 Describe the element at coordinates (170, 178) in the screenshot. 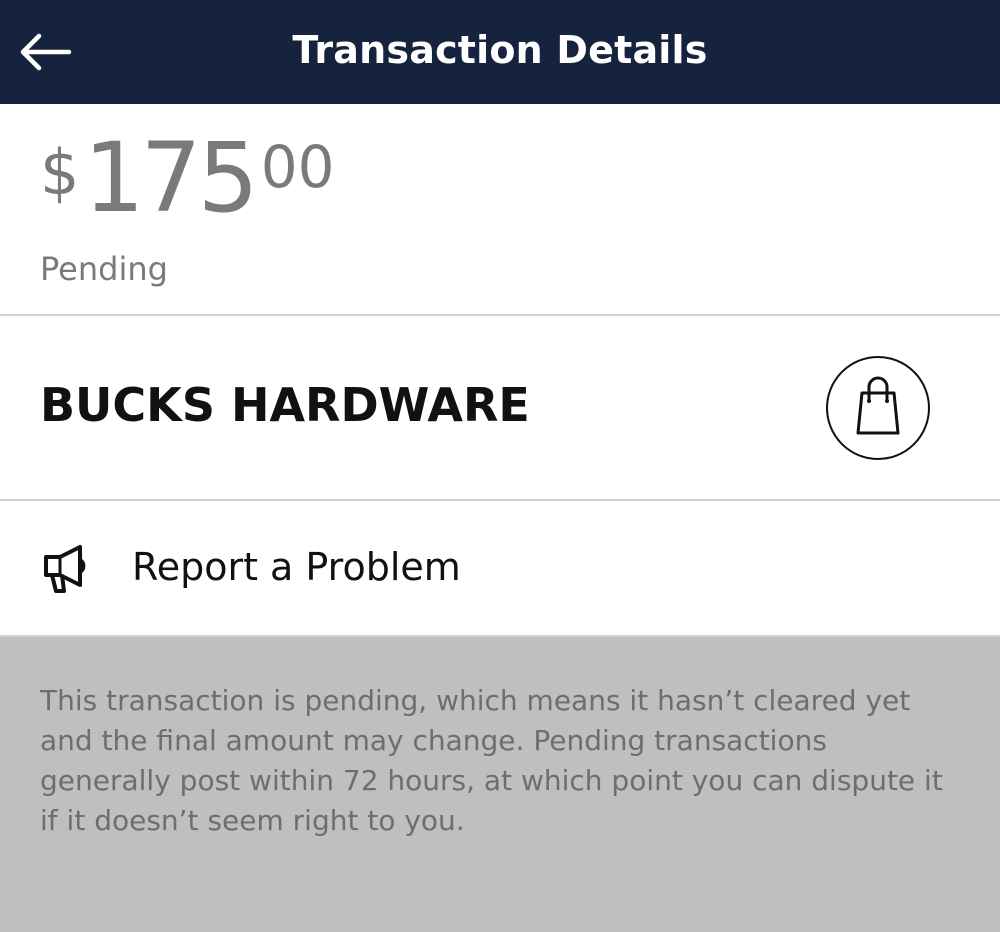

I see `amount-whole: 175` at that location.